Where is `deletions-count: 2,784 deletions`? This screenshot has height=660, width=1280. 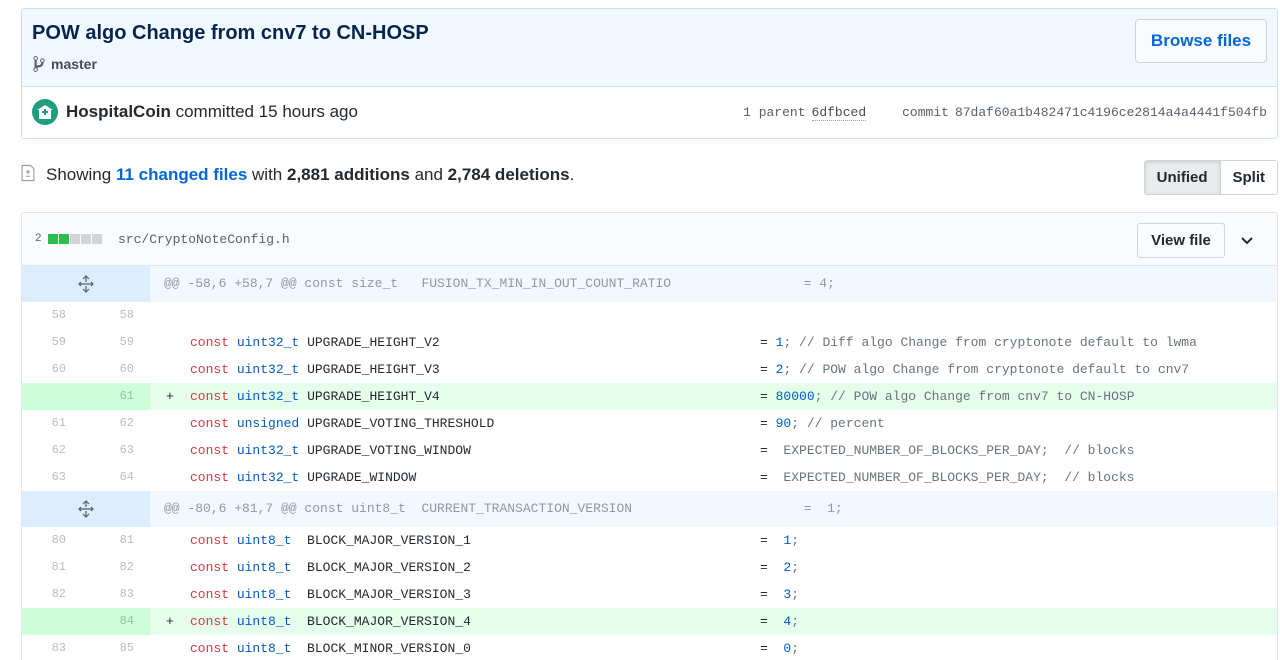
deletions-count: 2,784 deletions is located at coordinates (508, 174).